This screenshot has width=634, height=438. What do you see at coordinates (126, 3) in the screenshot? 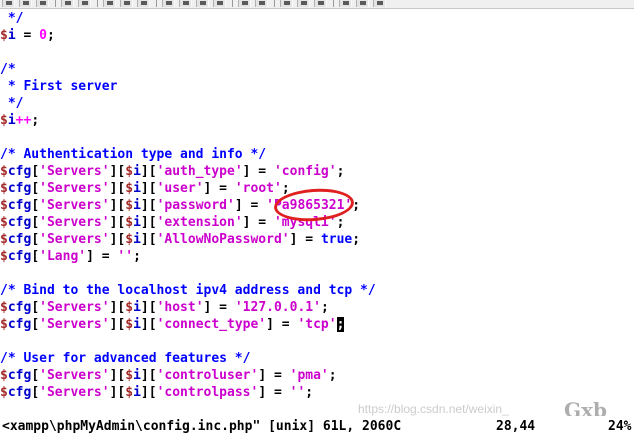
I see `copy-button` at bounding box center [126, 3].